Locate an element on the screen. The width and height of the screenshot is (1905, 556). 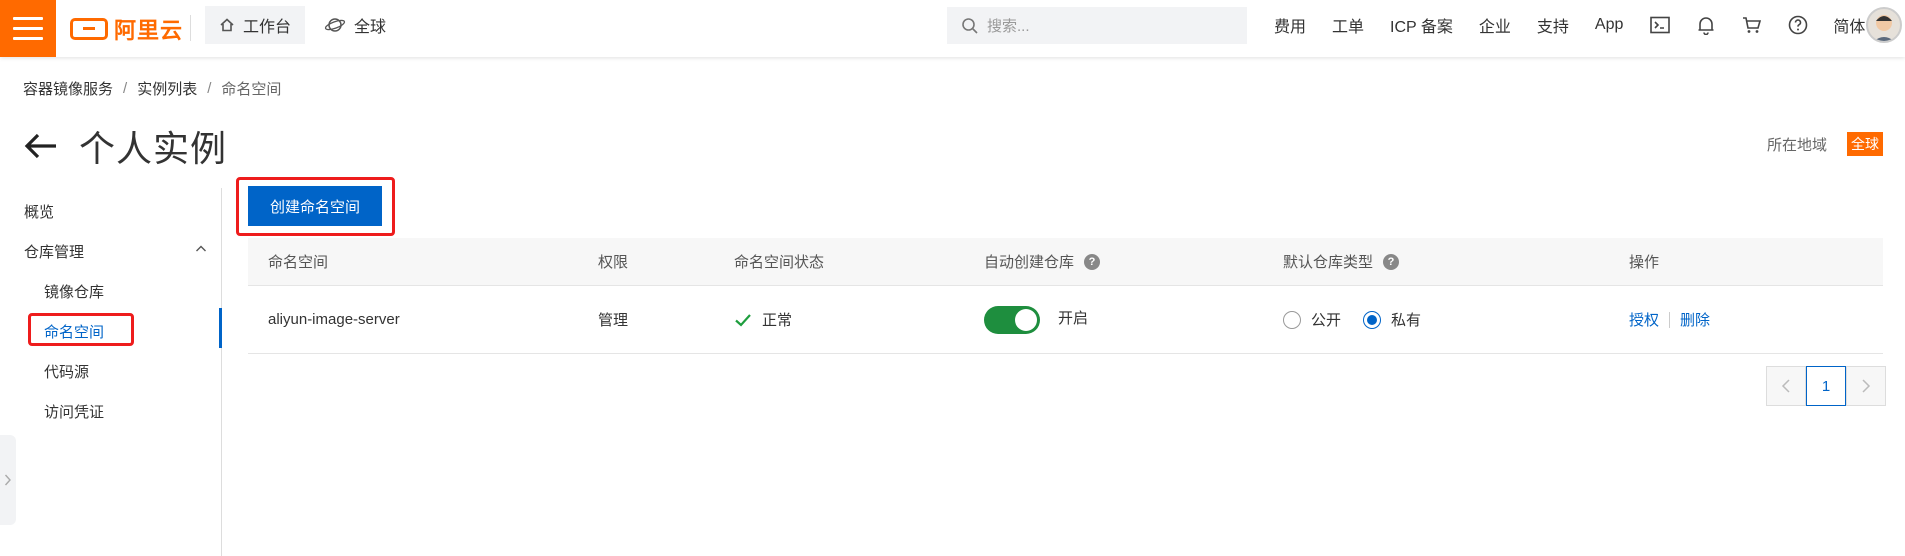
link-support: 支持 is located at coordinates (1553, 25).